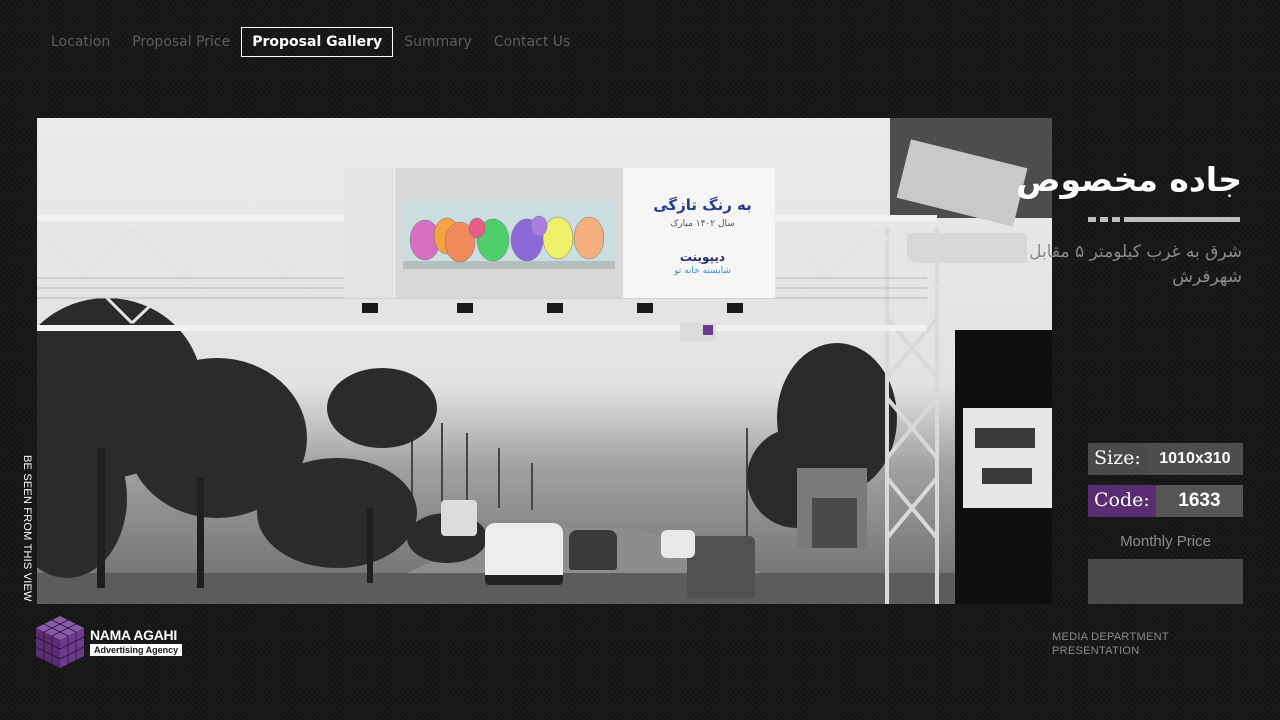 The width and height of the screenshot is (1280, 720). I want to click on nav-location: Location, so click(80, 42).